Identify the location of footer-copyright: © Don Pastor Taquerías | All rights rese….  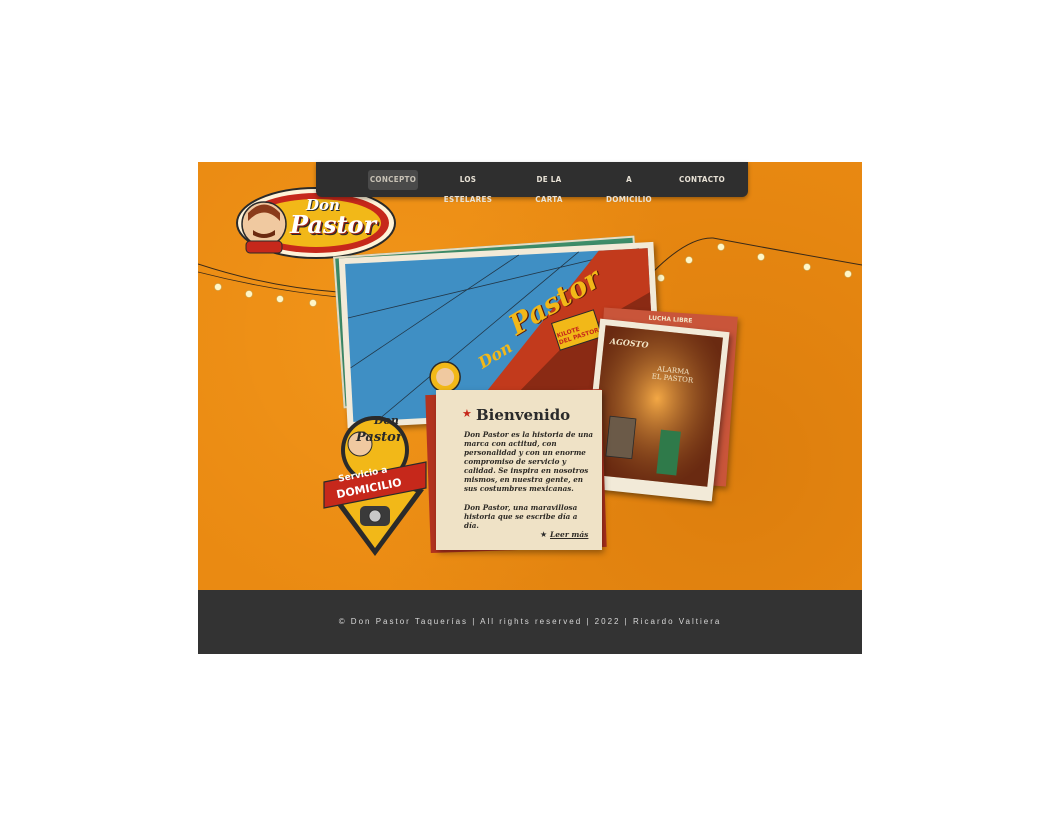
(530, 621).